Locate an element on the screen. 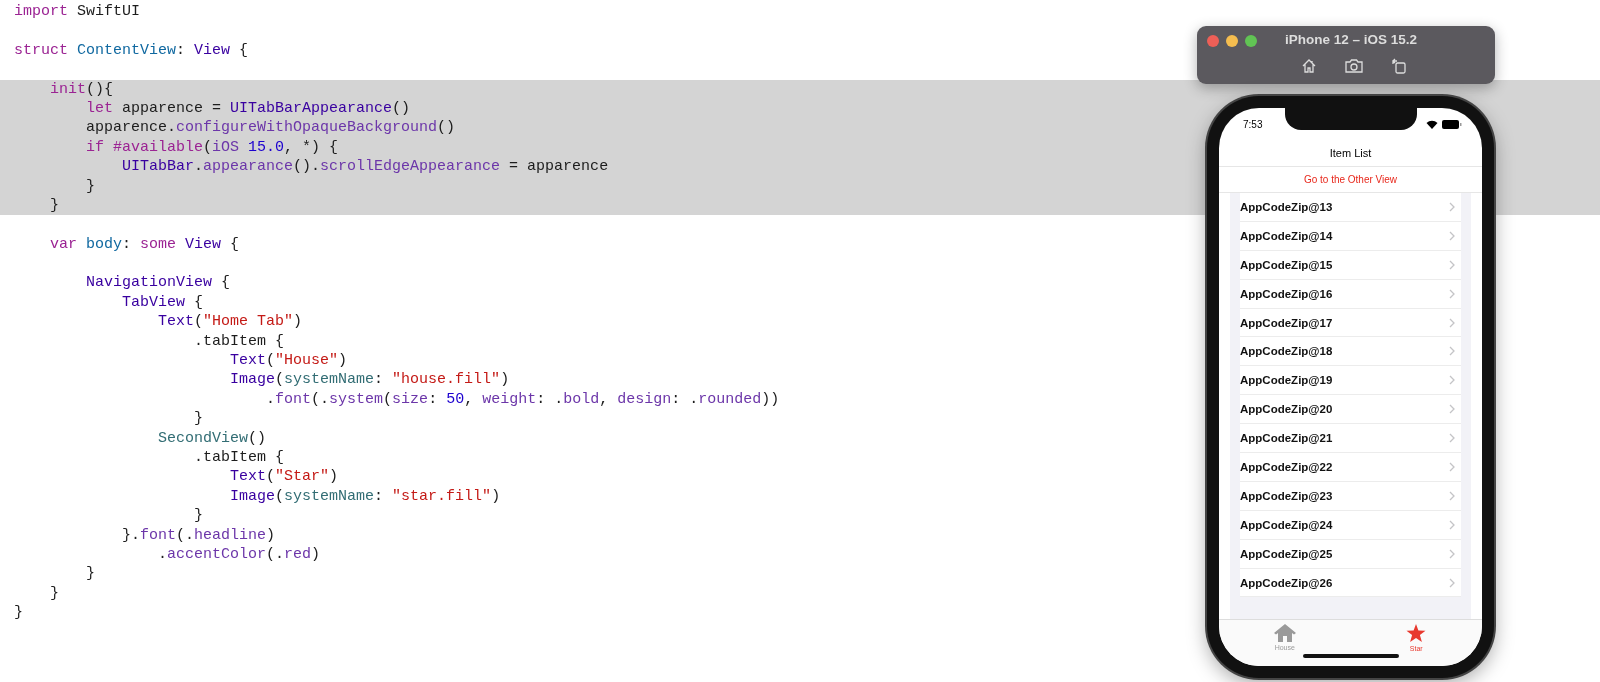 This screenshot has height=682, width=1600. list-row: AppCodeZip@19 is located at coordinates (1350, 381).